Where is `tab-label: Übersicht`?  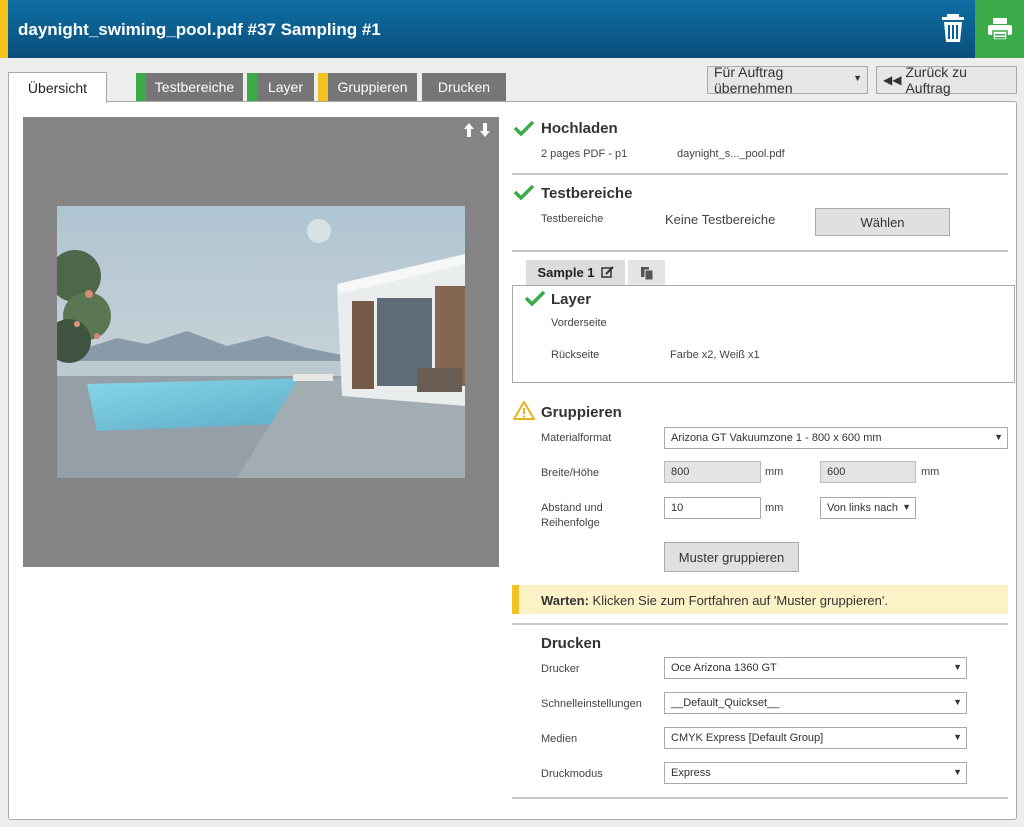
tab-label: Übersicht is located at coordinates (57, 88).